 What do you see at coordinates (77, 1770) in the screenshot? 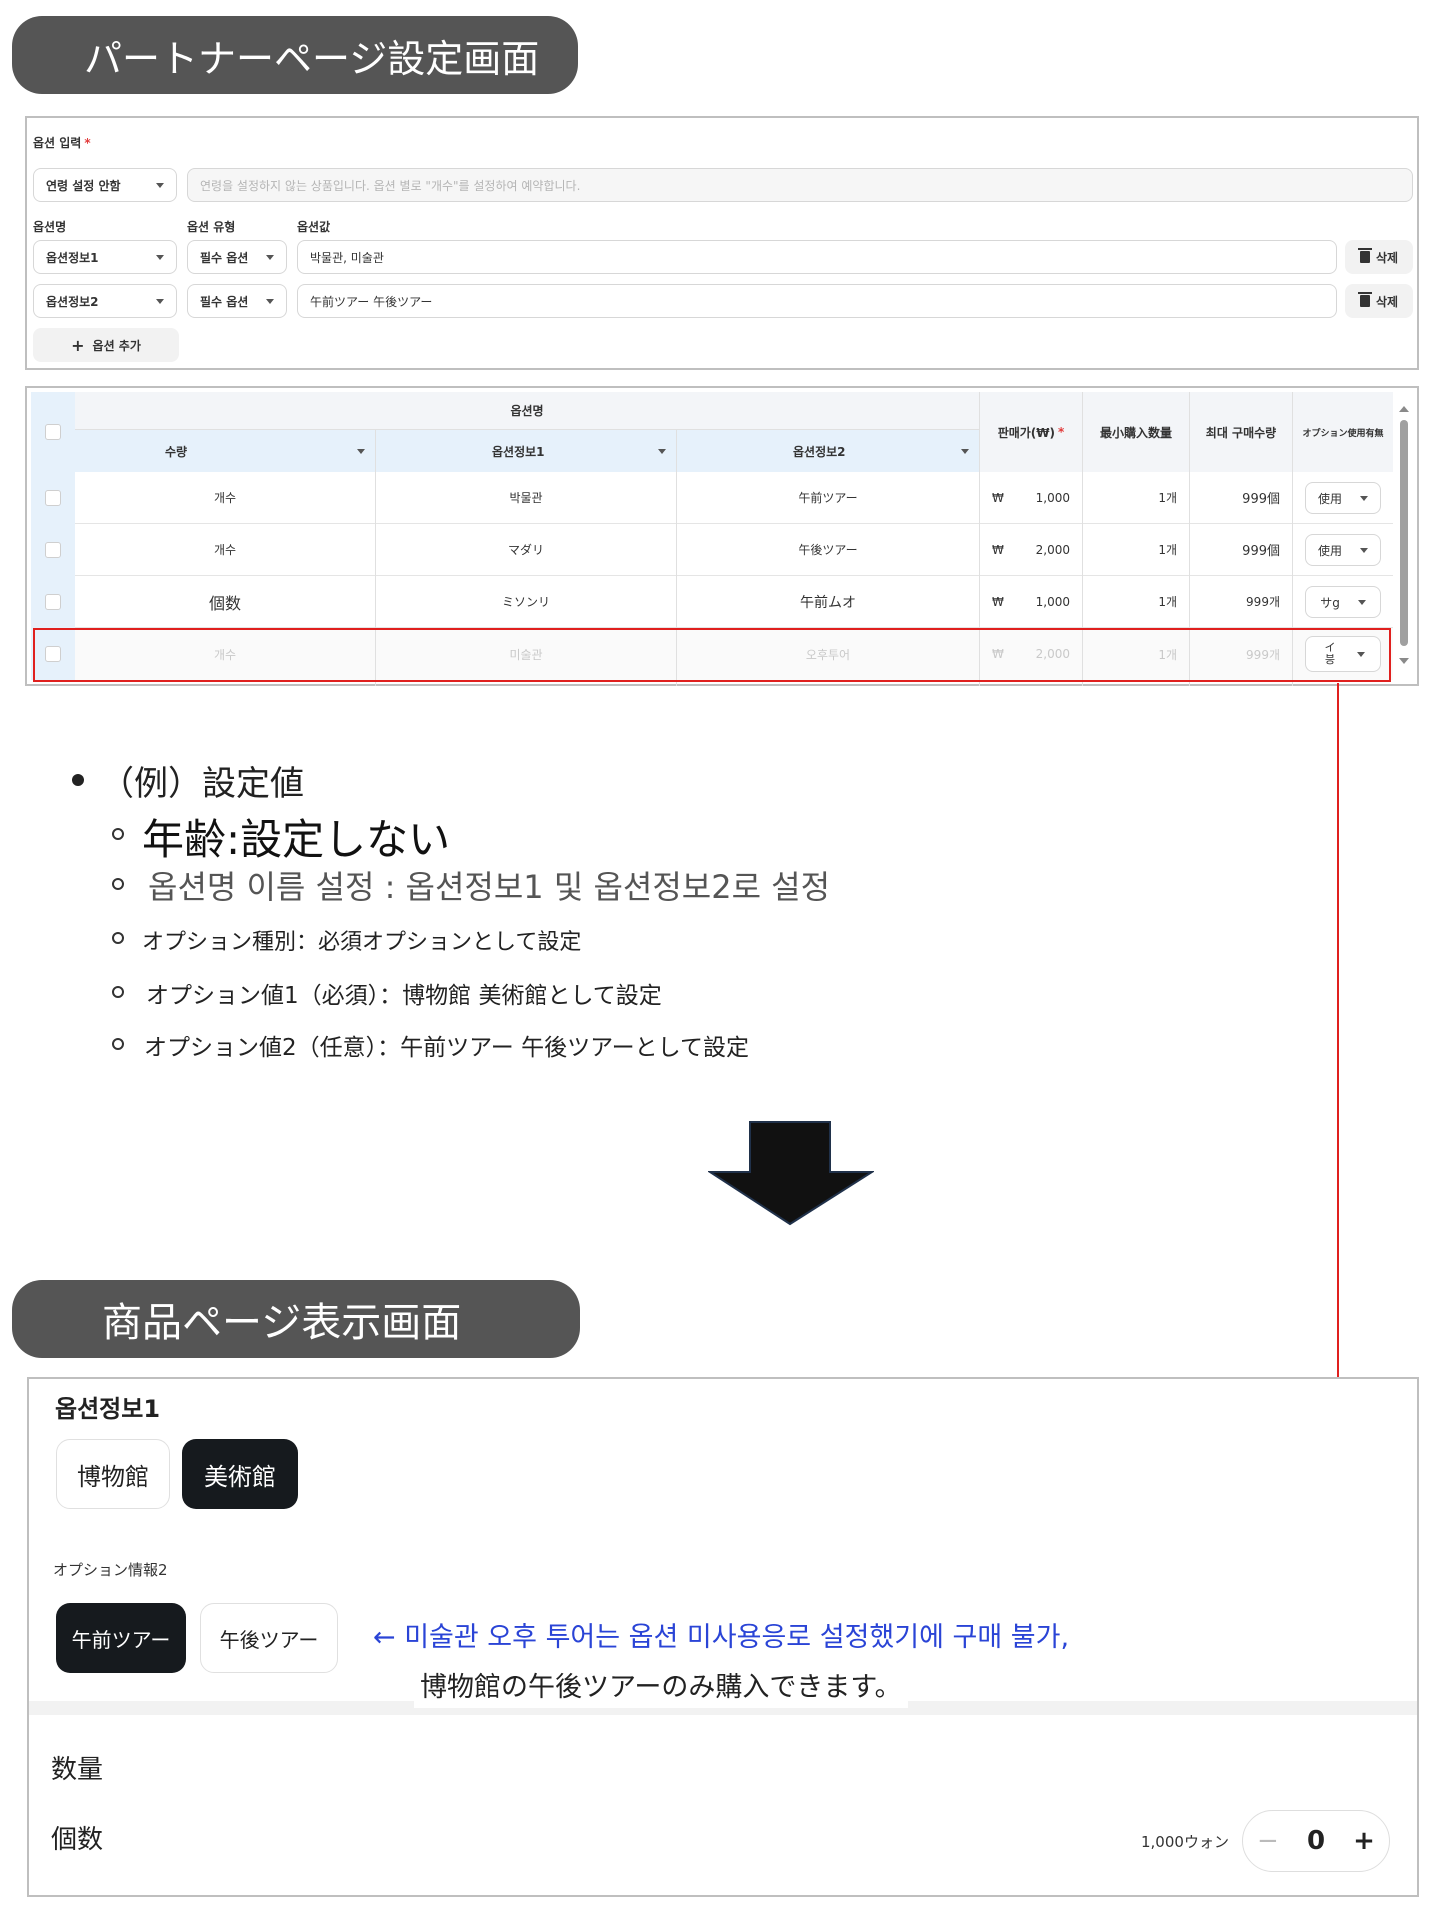
I see `quantity-label: 数量` at bounding box center [77, 1770].